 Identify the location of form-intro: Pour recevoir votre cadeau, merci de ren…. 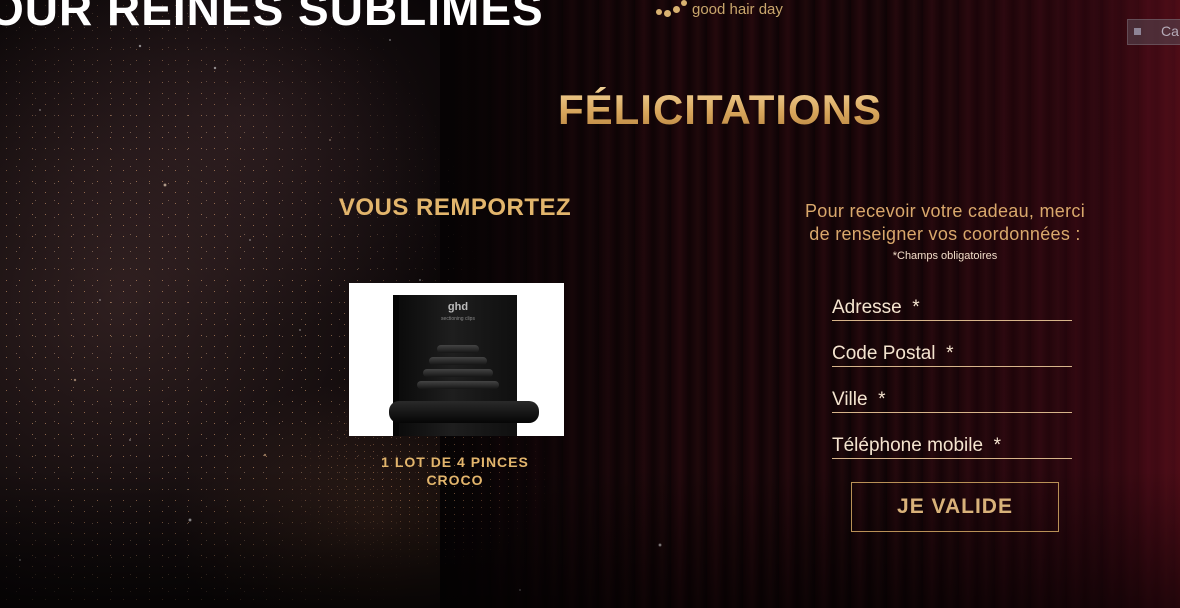
(945, 223).